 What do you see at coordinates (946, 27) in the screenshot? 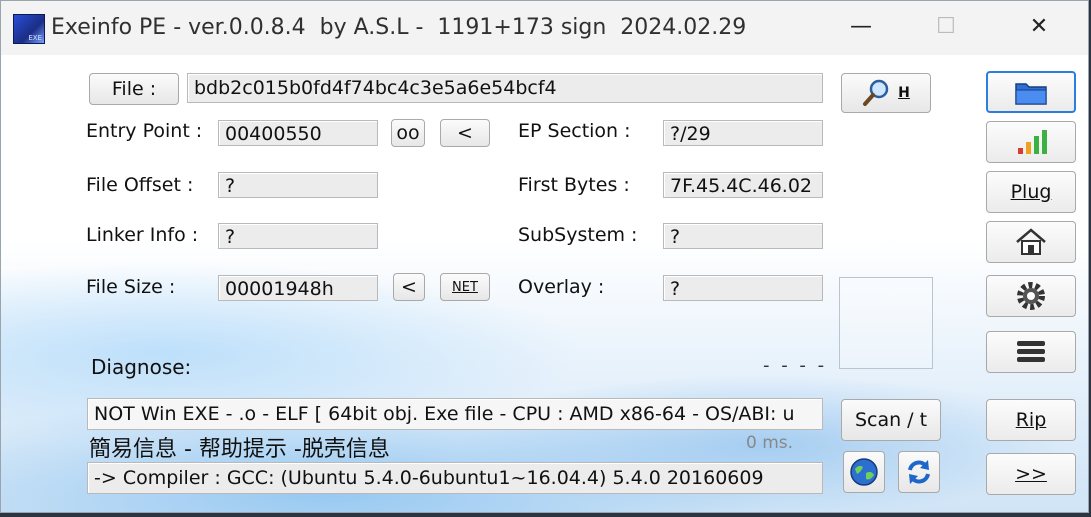
I see `maximize-button: ☐` at bounding box center [946, 27].